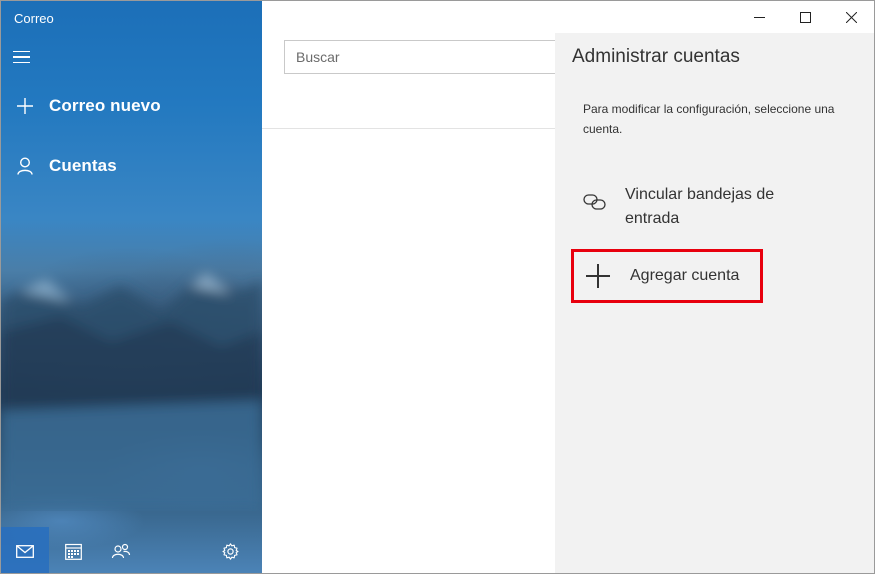 The image size is (875, 574). I want to click on accounts-button: Cuentas, so click(131, 166).